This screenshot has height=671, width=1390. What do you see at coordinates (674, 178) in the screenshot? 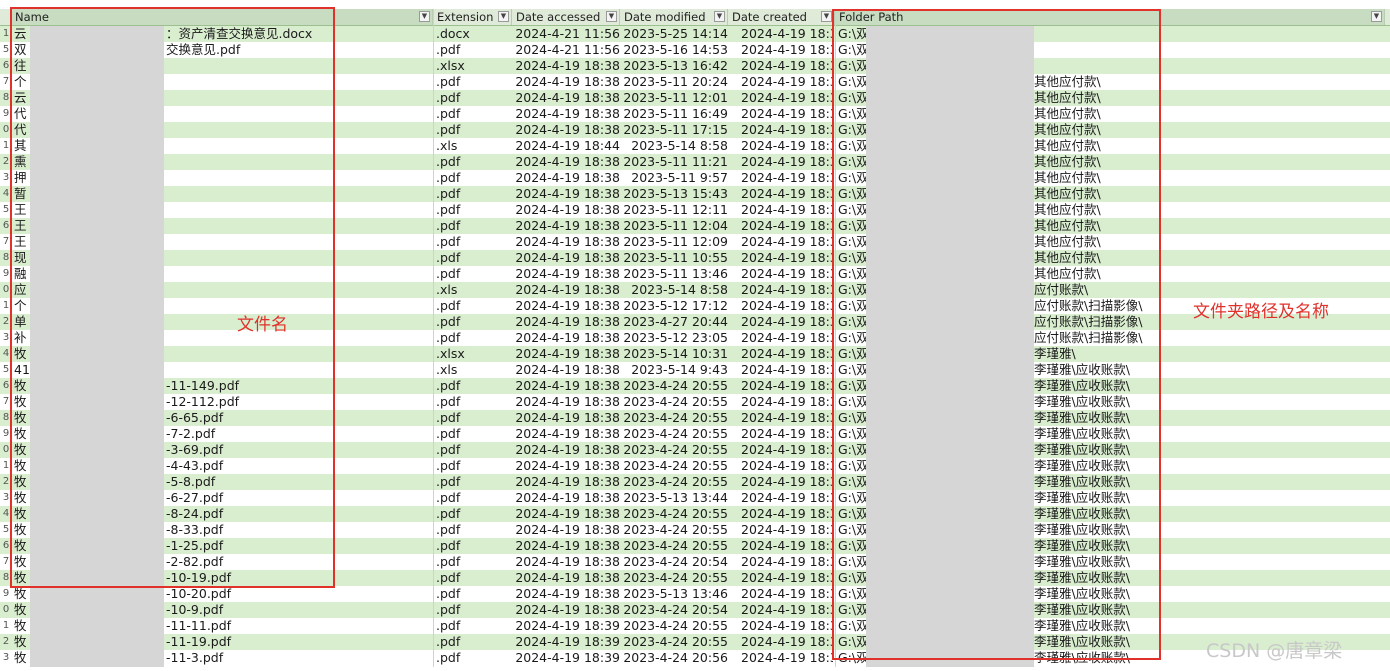
I see `date-modified-cell: 2023-5-11 9:57` at bounding box center [674, 178].